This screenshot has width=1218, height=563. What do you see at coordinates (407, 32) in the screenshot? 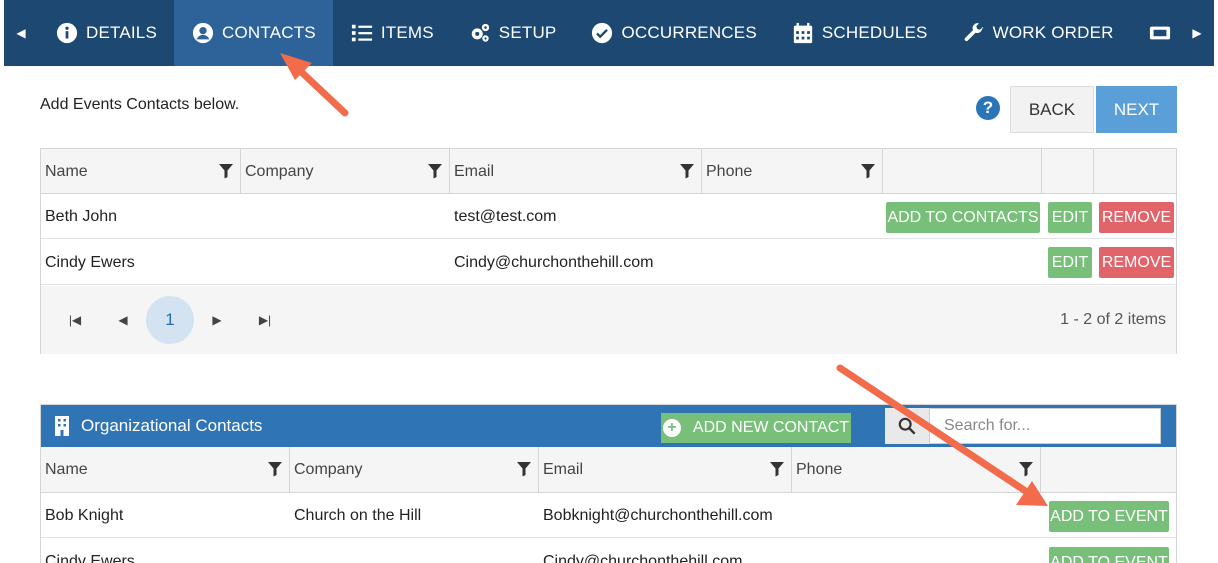
I see `tab-label: ITEMS` at bounding box center [407, 32].